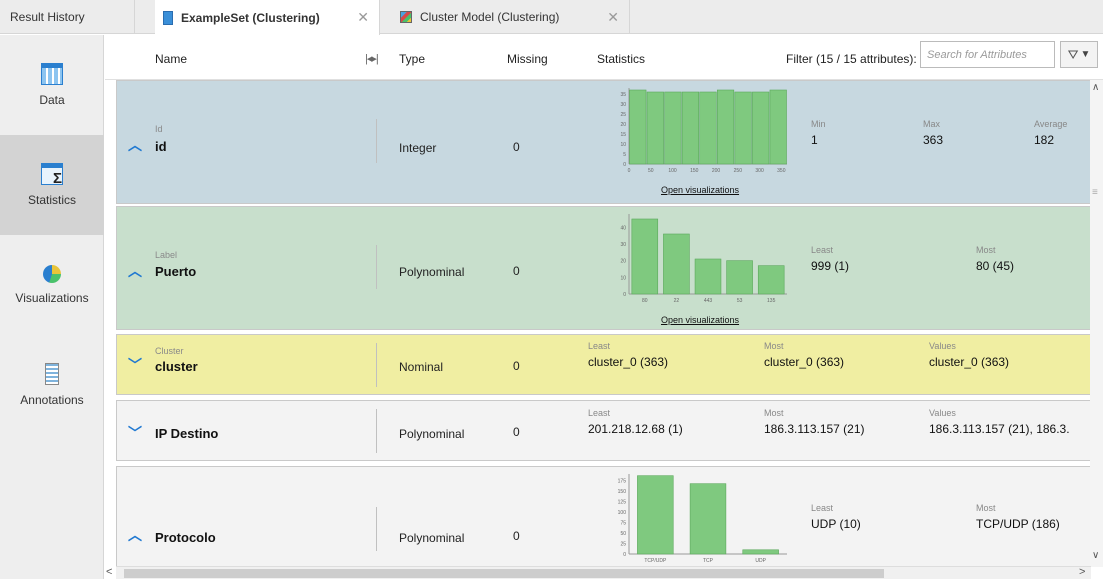  What do you see at coordinates (527, 59) in the screenshot?
I see `column-header-missing: Missing` at bounding box center [527, 59].